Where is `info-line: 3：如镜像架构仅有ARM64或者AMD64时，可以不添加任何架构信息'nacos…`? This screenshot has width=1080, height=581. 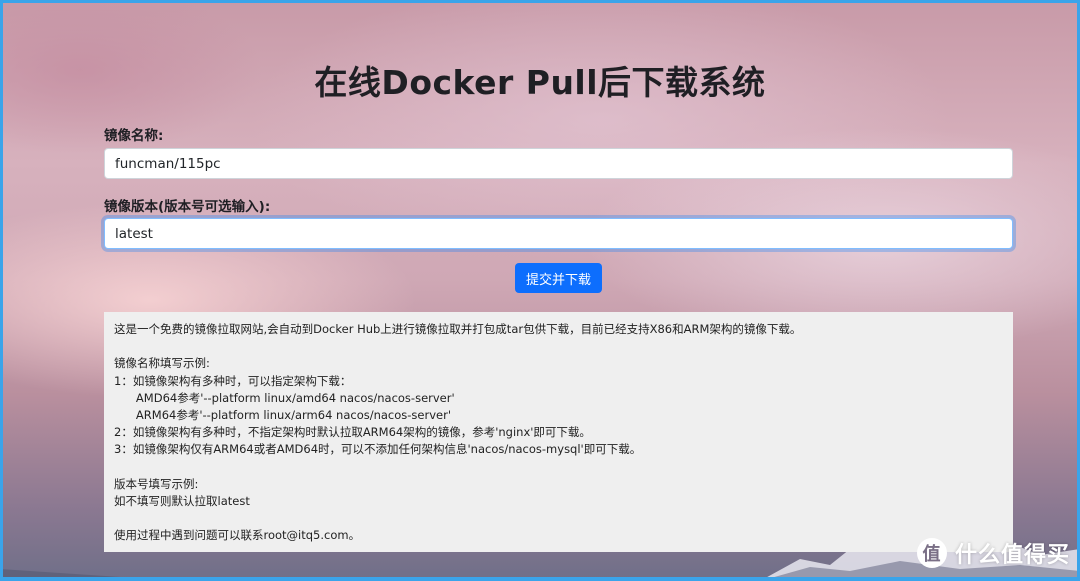
info-line: 3：如镜像架构仅有ARM64或者AMD64时，可以不添加任何架构信息'nacos… is located at coordinates (378, 449).